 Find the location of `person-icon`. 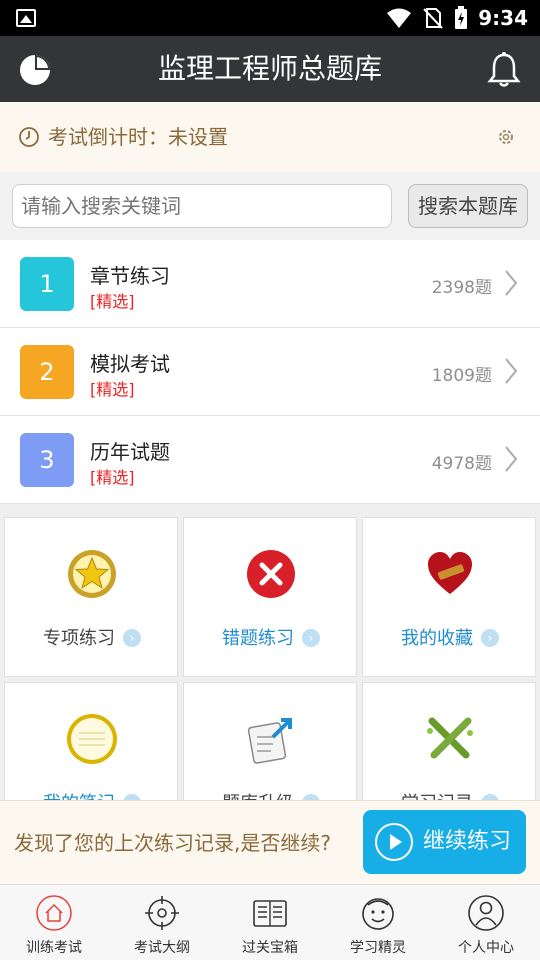

person-icon is located at coordinates (486, 913).